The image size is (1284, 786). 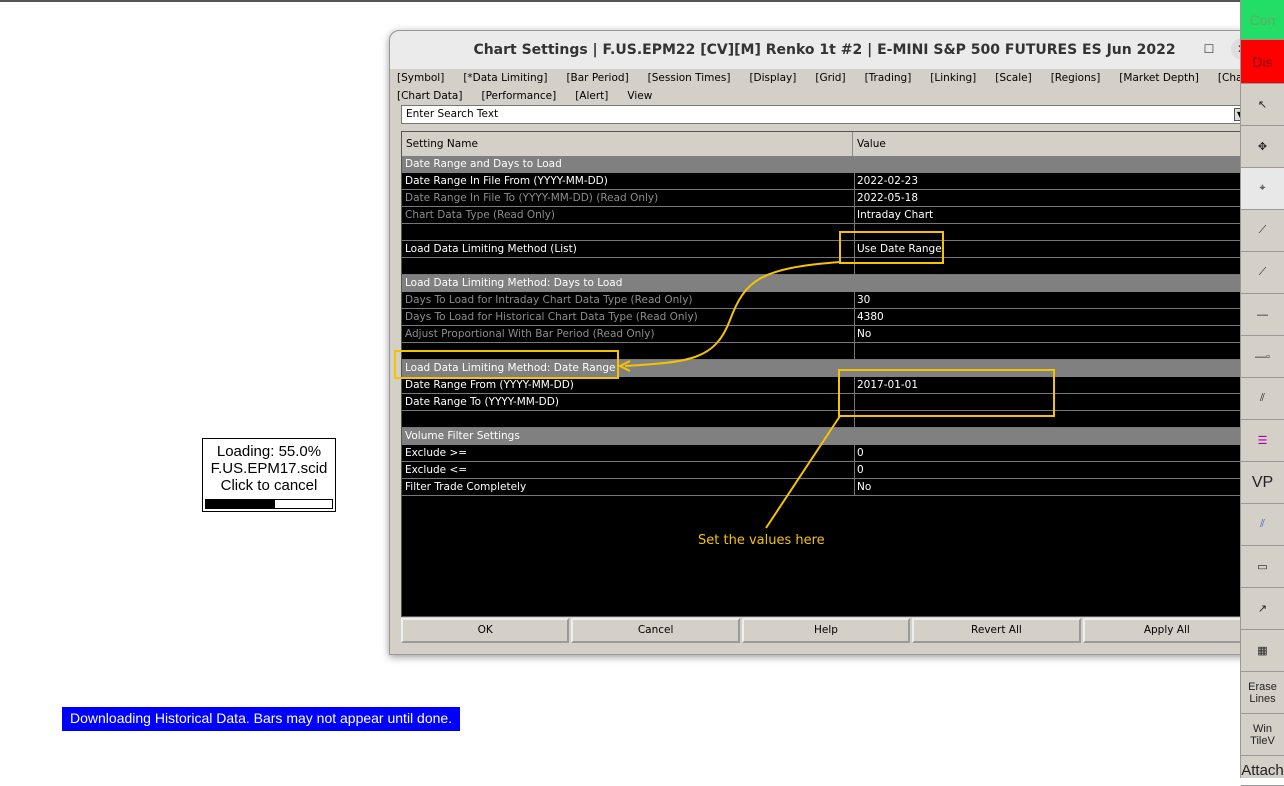 I want to click on horizontal-line-tool: —, so click(x=1262, y=315).